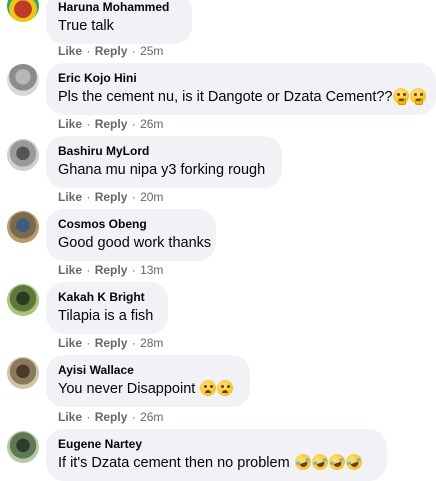  What do you see at coordinates (241, 78) in the screenshot?
I see `commenter-name: Eric Kojo Hini` at bounding box center [241, 78].